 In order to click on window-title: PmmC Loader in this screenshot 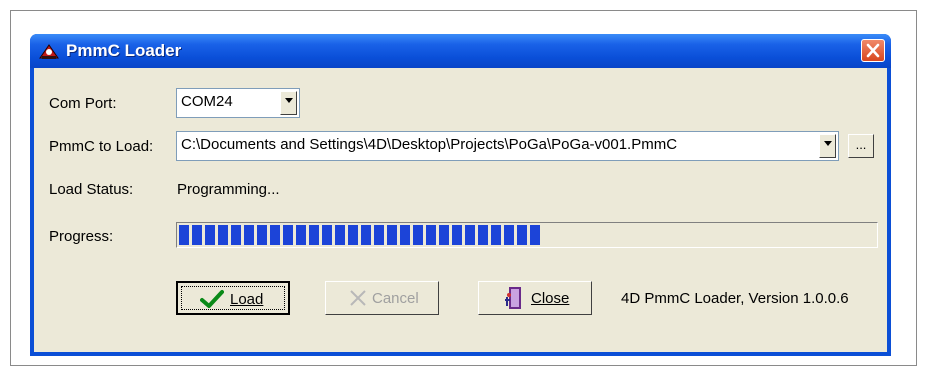, I will do `click(124, 50)`.